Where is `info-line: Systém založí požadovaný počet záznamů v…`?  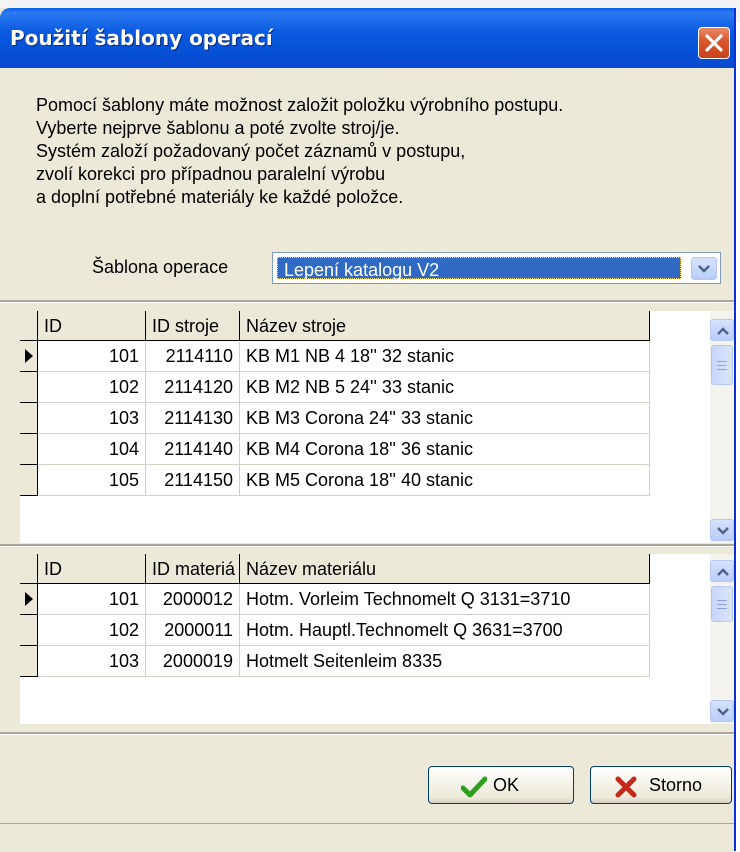 info-line: Systém založí požadovaný počet záznamů v… is located at coordinates (251, 151).